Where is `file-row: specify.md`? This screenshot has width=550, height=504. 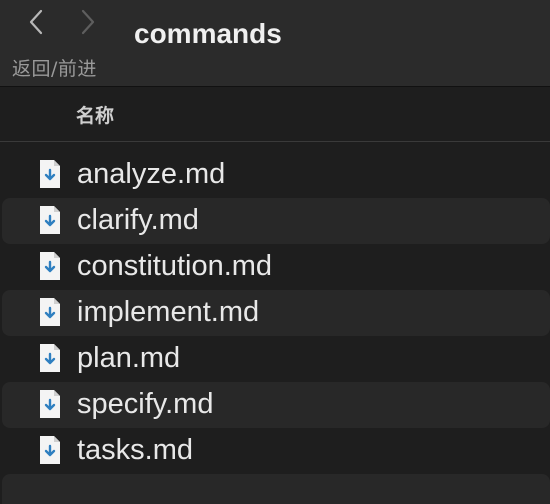
file-row: specify.md is located at coordinates (276, 405).